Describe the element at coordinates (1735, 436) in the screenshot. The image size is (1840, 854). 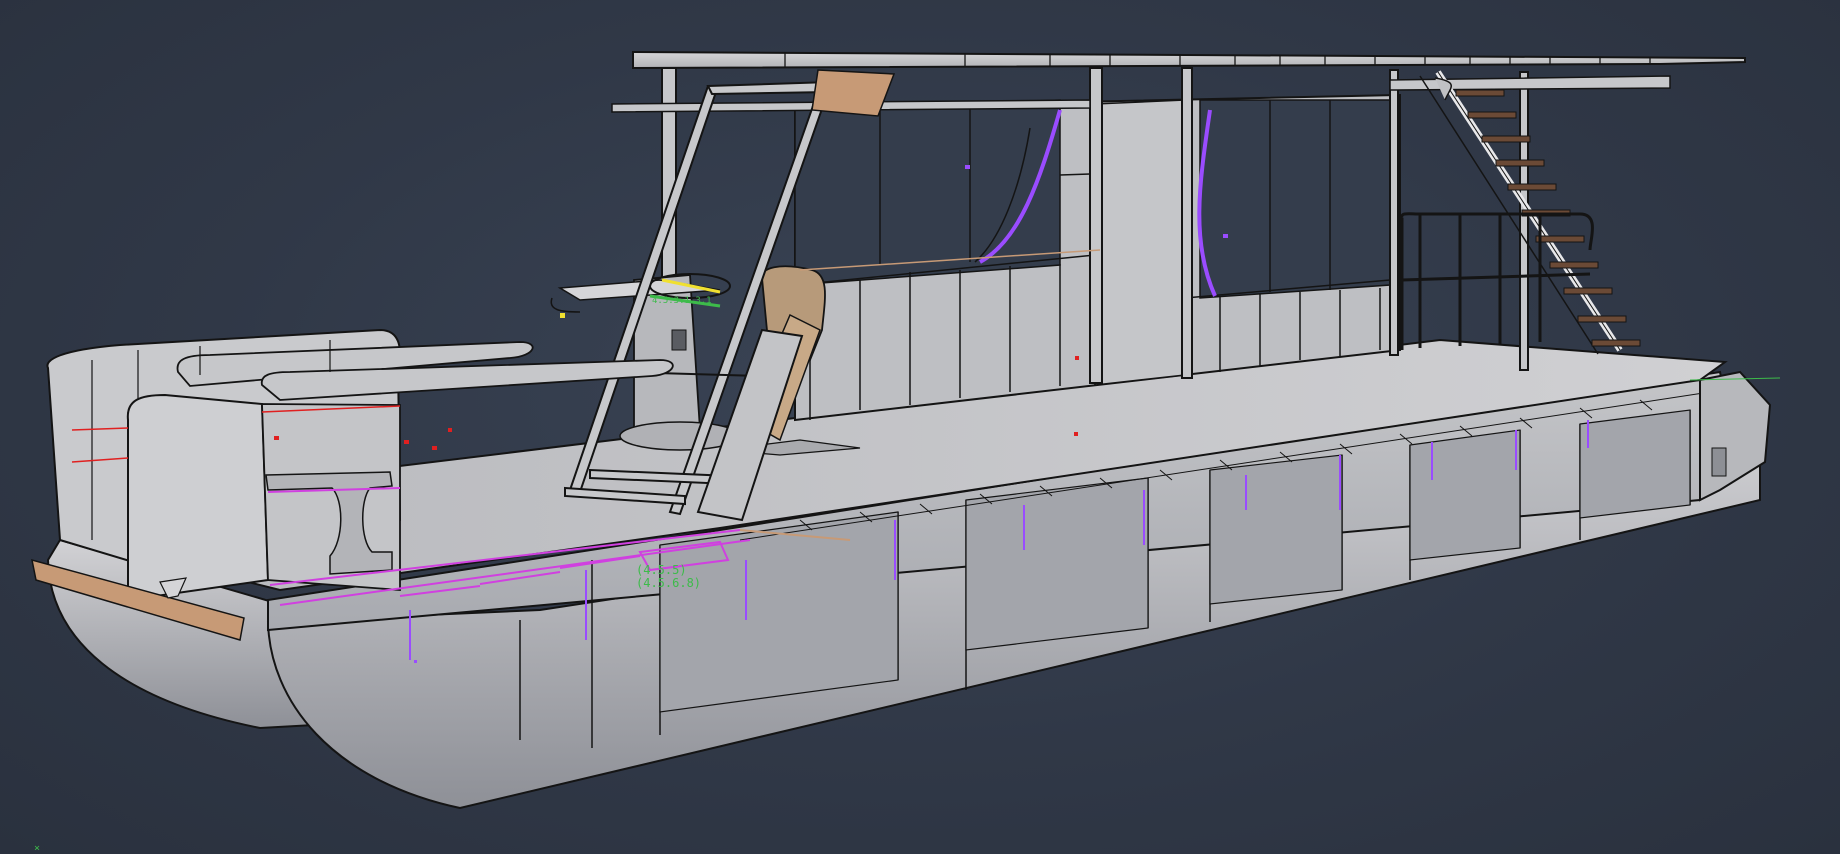
I see `stern-transom` at that location.